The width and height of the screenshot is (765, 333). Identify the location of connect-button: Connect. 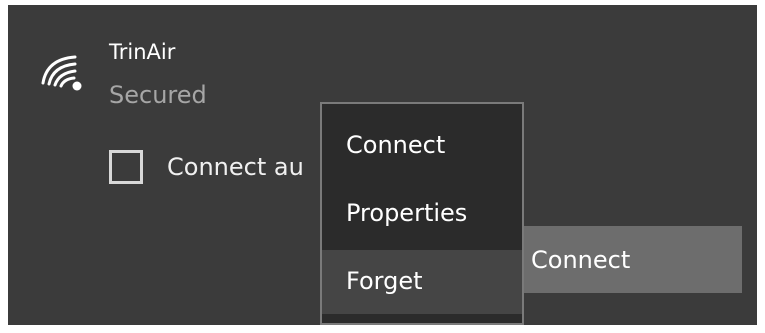
(618, 259).